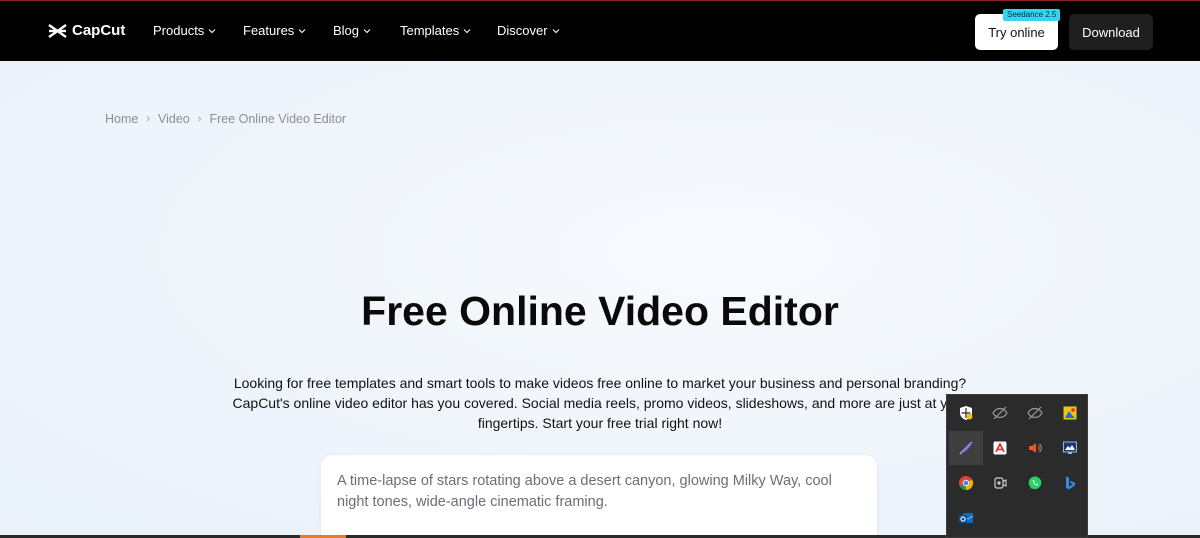 This screenshot has width=1200, height=538. Describe the element at coordinates (1035, 448) in the screenshot. I see `volume-icon` at that location.